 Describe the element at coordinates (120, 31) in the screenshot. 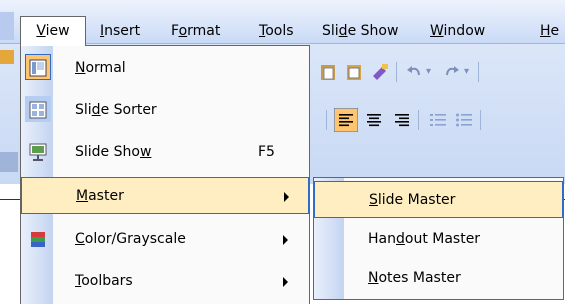

I see `menu-insert: Insert` at that location.